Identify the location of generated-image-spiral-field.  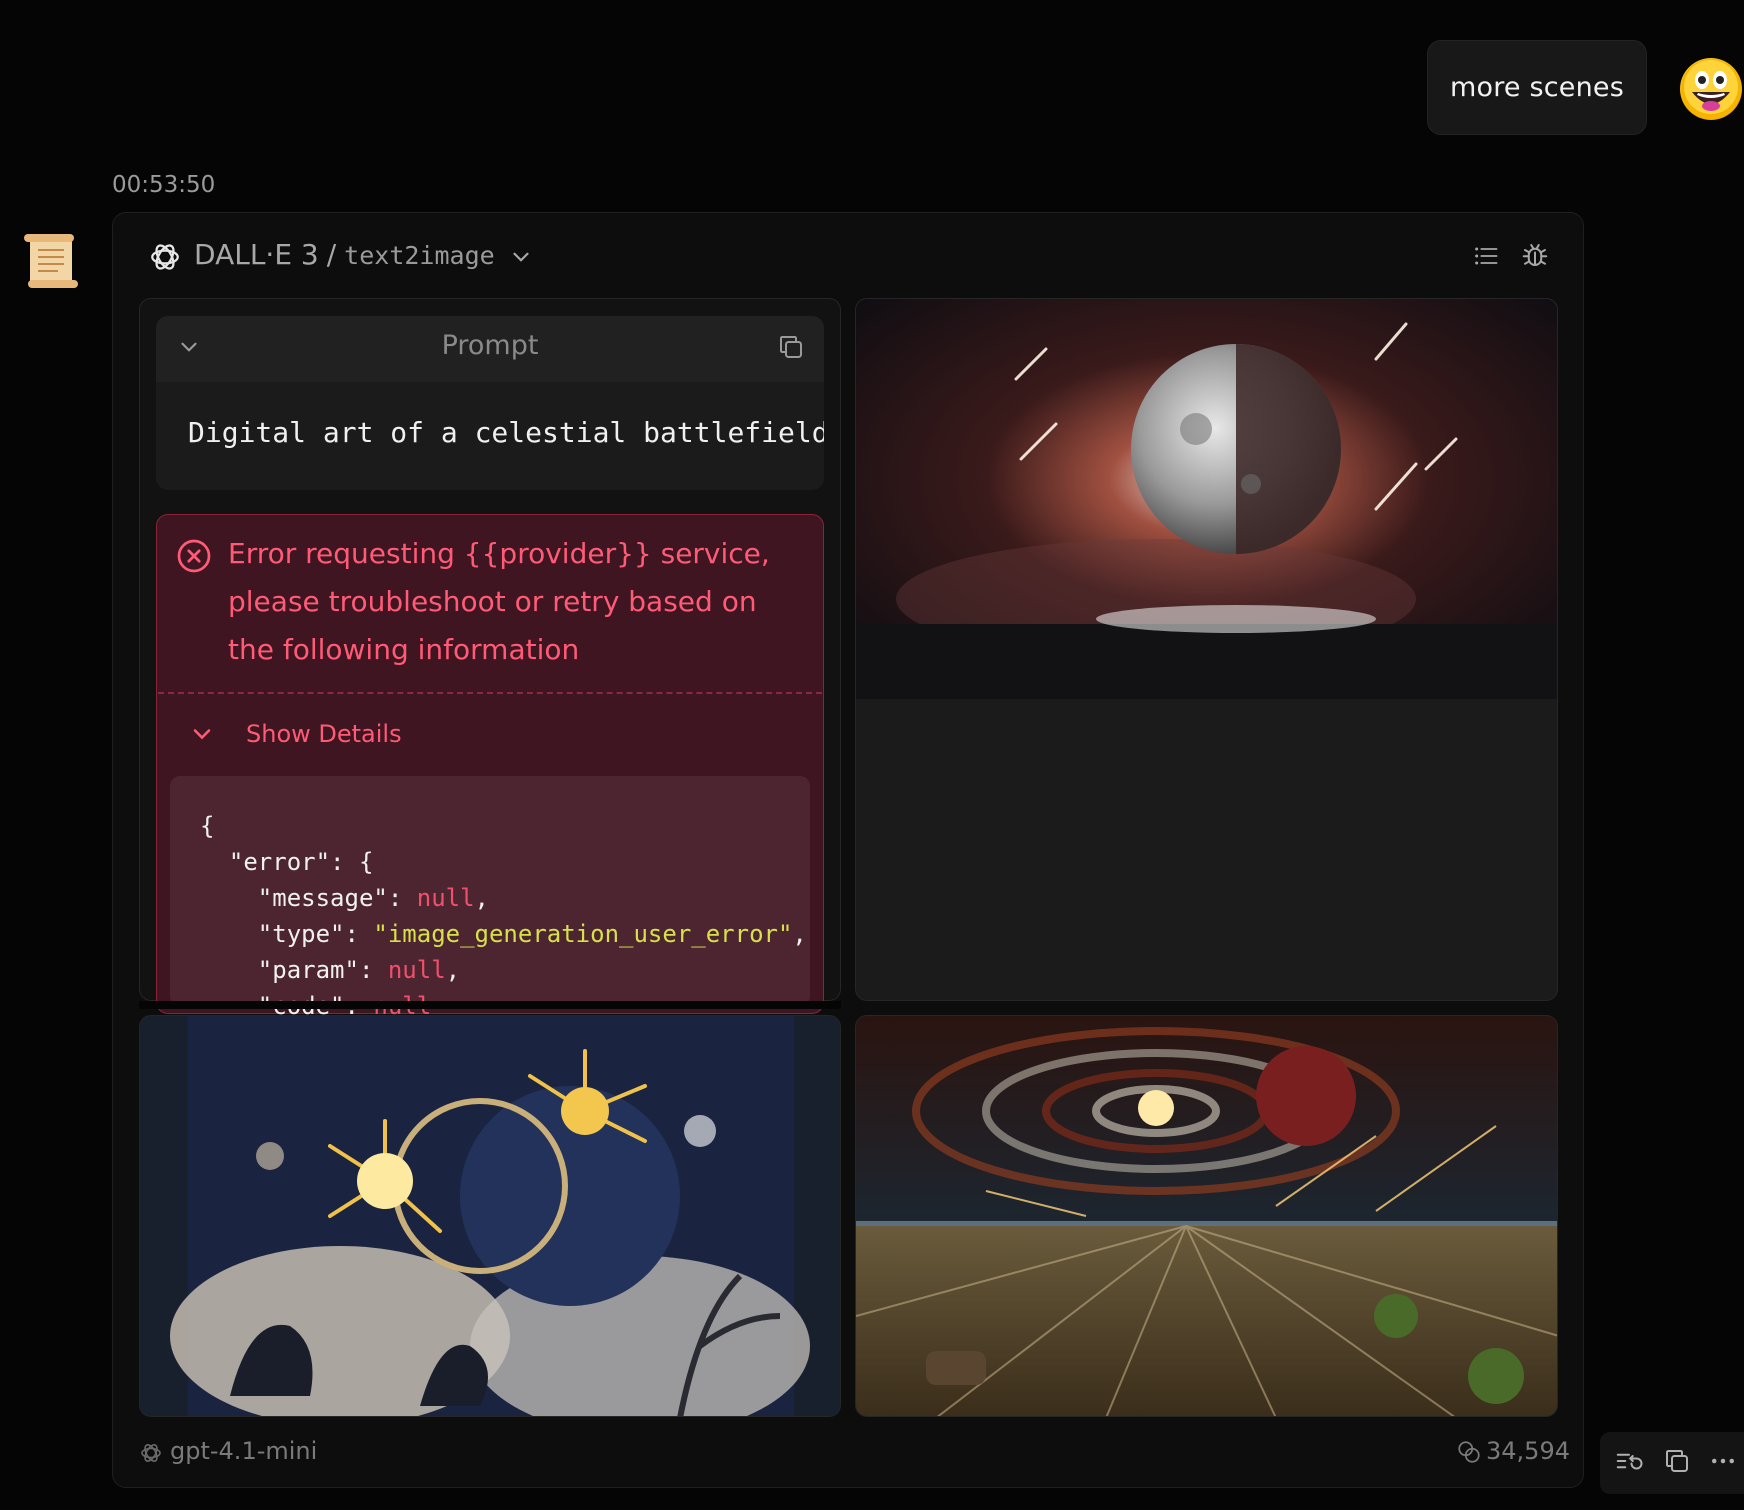
(1207, 1216).